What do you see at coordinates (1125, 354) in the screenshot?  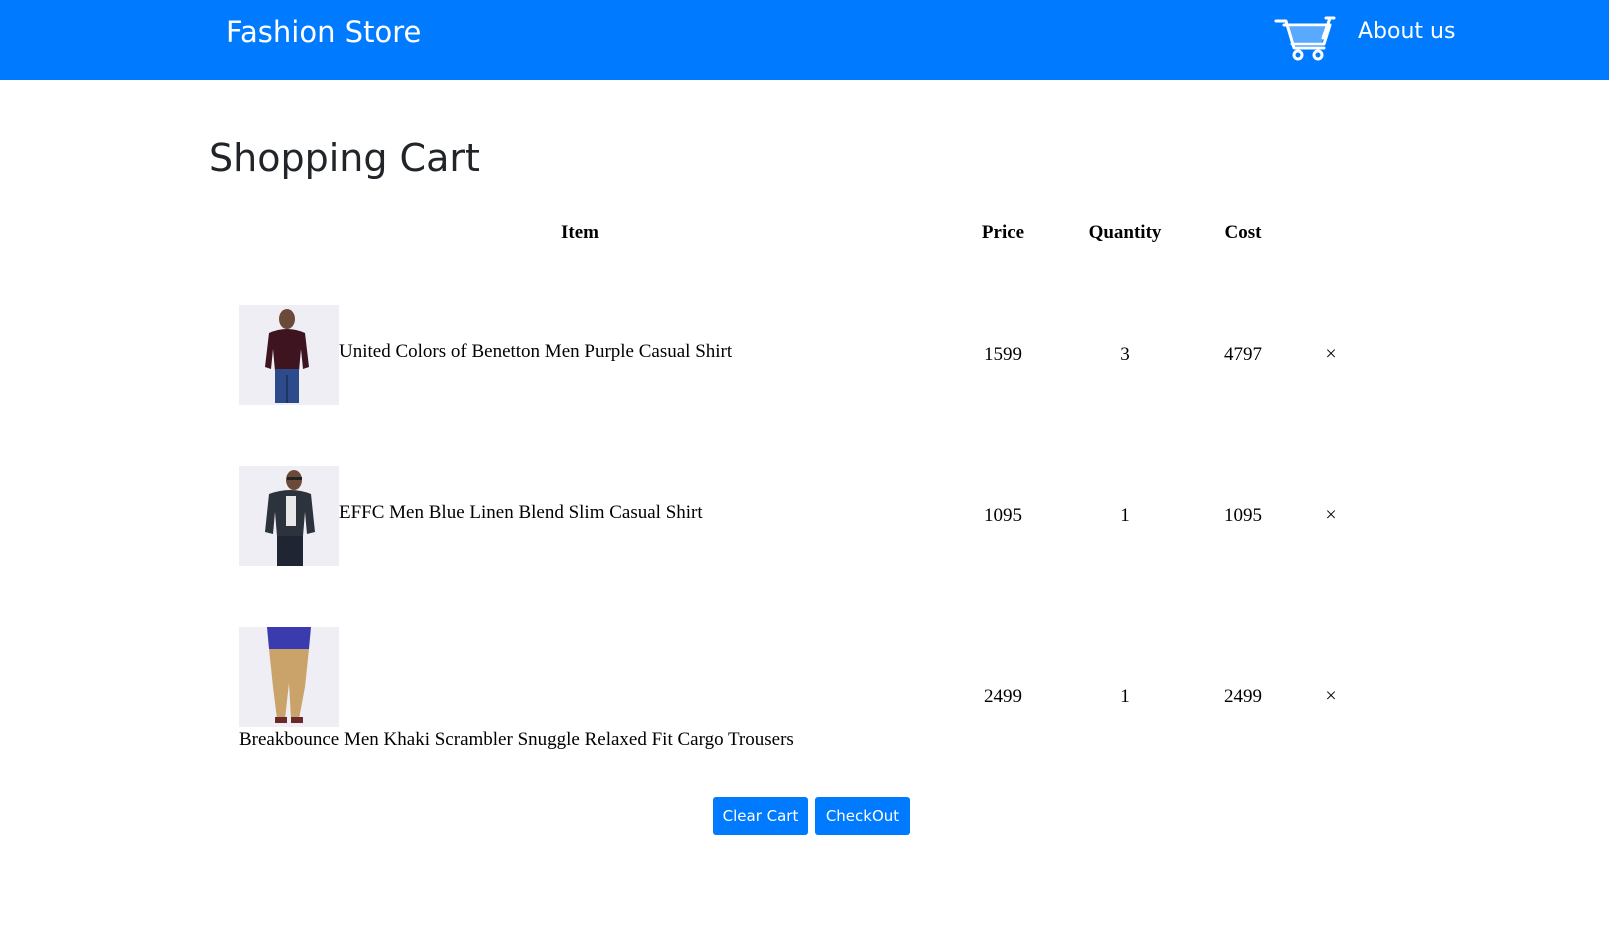 I see `product-quantity: 3` at bounding box center [1125, 354].